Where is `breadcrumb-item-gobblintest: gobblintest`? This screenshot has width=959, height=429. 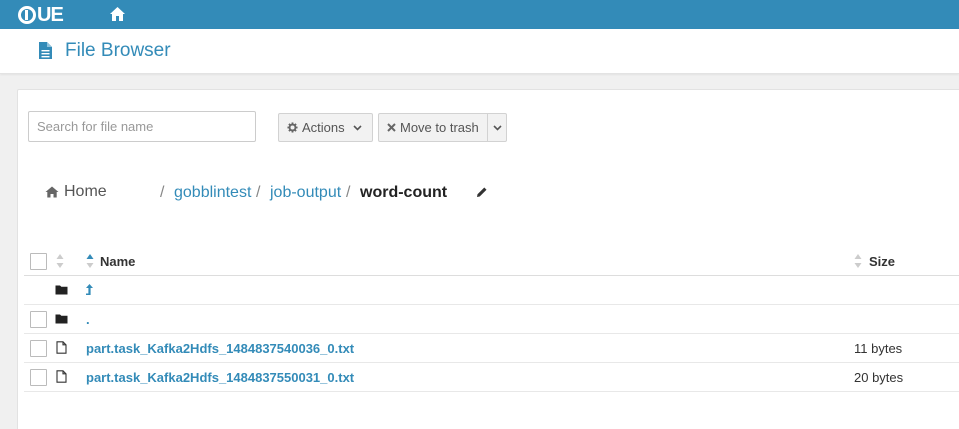
breadcrumb-item-gobblintest: gobblintest is located at coordinates (212, 193).